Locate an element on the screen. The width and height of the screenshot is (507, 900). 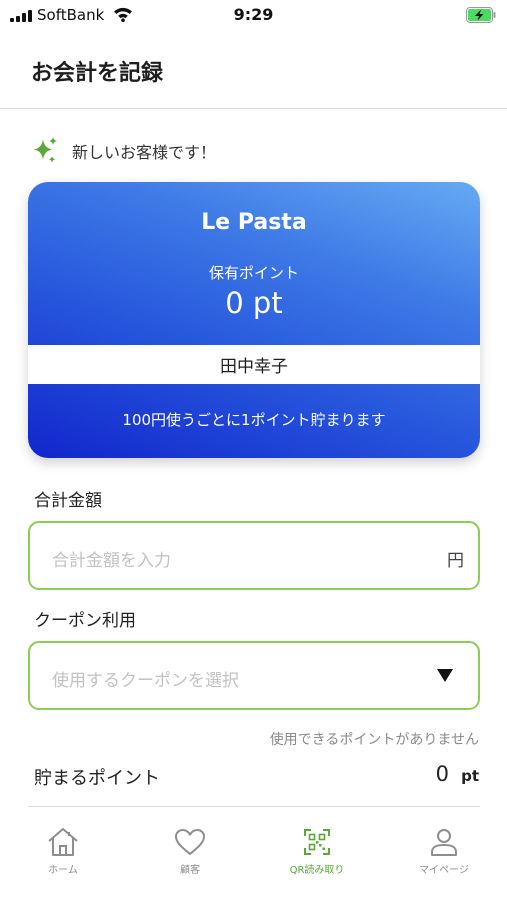
points-balance: 0 pt is located at coordinates (254, 303).